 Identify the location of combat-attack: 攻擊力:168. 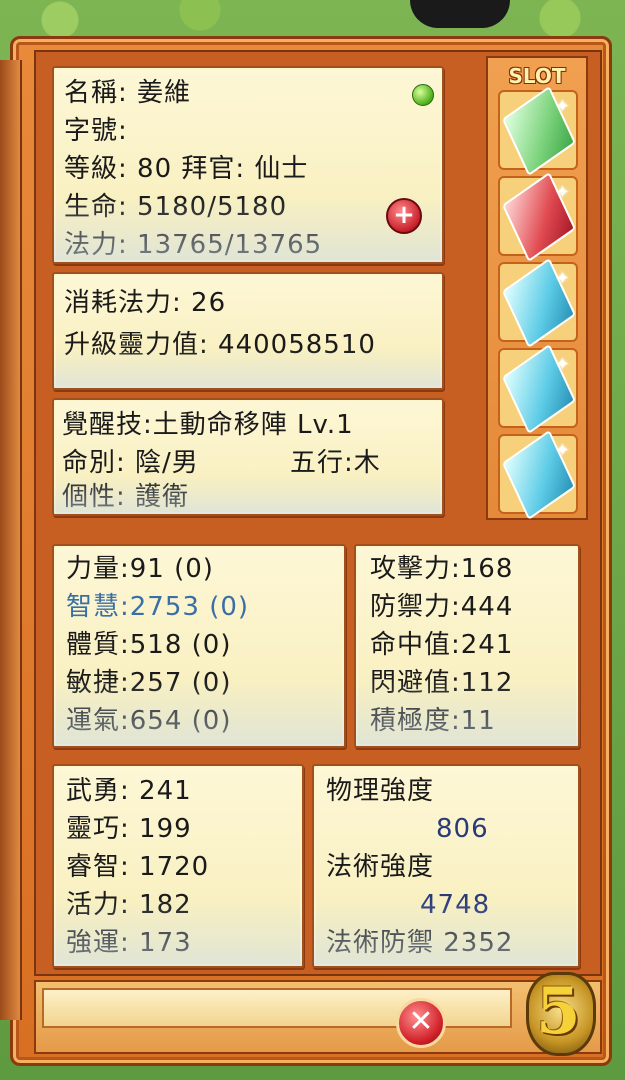
(442, 569).